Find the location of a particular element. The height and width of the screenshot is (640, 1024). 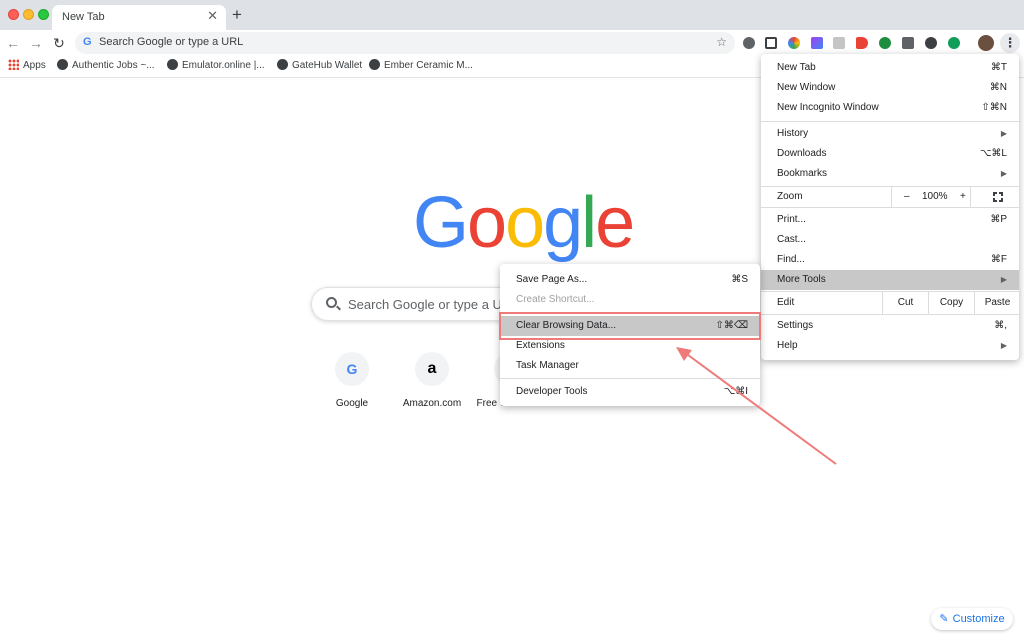

apps-grid-icon is located at coordinates (13, 64).